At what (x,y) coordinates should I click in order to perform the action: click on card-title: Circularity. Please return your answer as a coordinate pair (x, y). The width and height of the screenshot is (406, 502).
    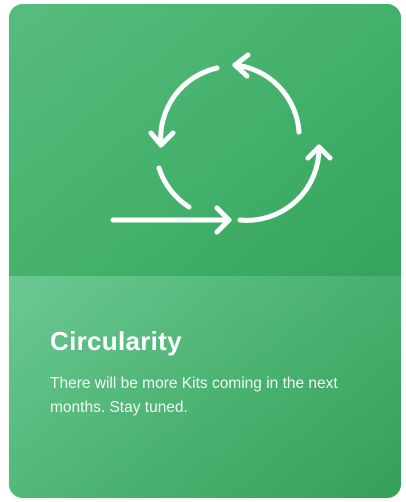
    Looking at the image, I should click on (116, 341).